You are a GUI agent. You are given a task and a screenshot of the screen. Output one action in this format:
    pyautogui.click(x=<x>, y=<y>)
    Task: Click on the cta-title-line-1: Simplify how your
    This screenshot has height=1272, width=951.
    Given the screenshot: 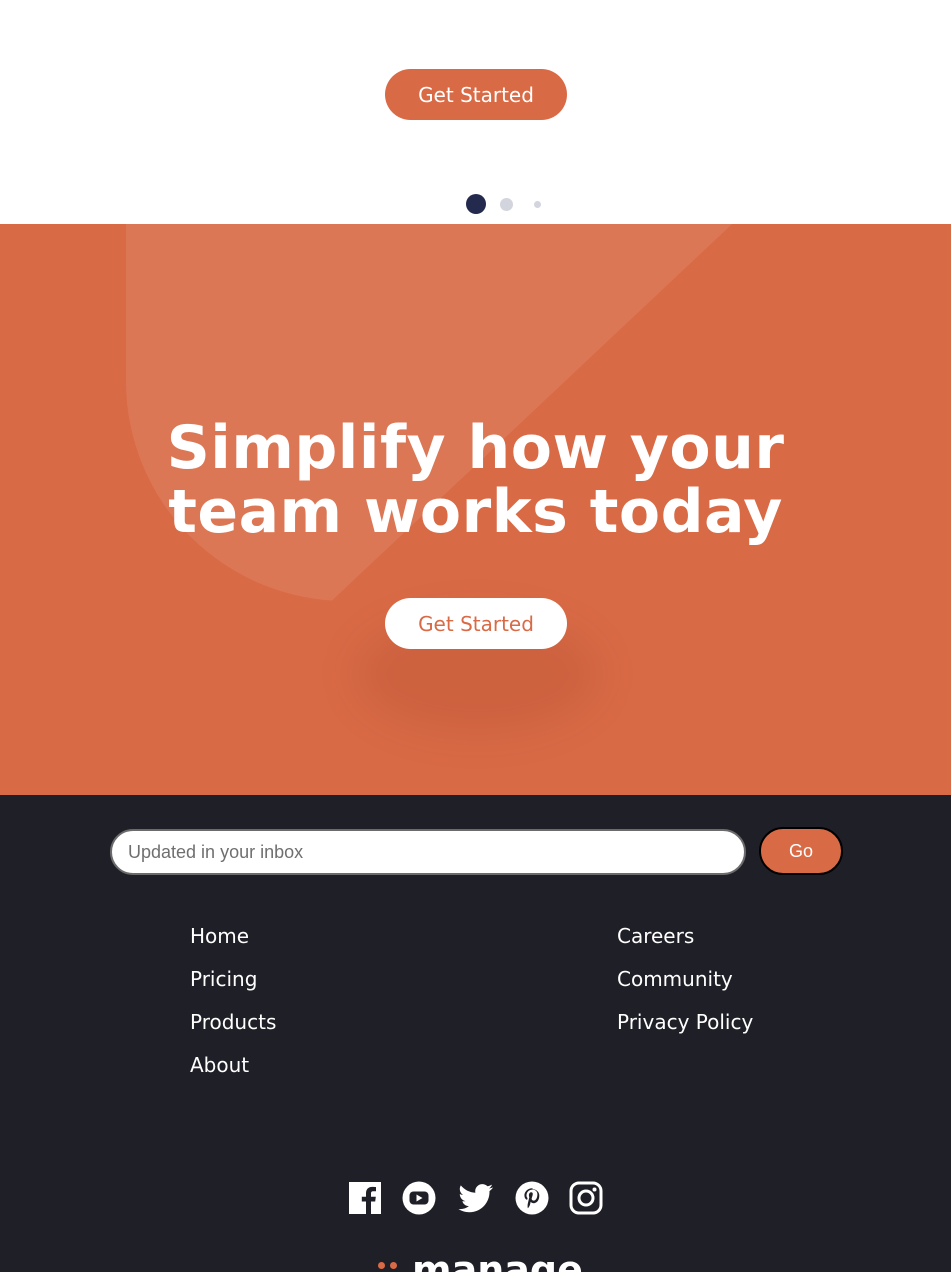 What is the action you would take?
    pyautogui.click(x=475, y=448)
    